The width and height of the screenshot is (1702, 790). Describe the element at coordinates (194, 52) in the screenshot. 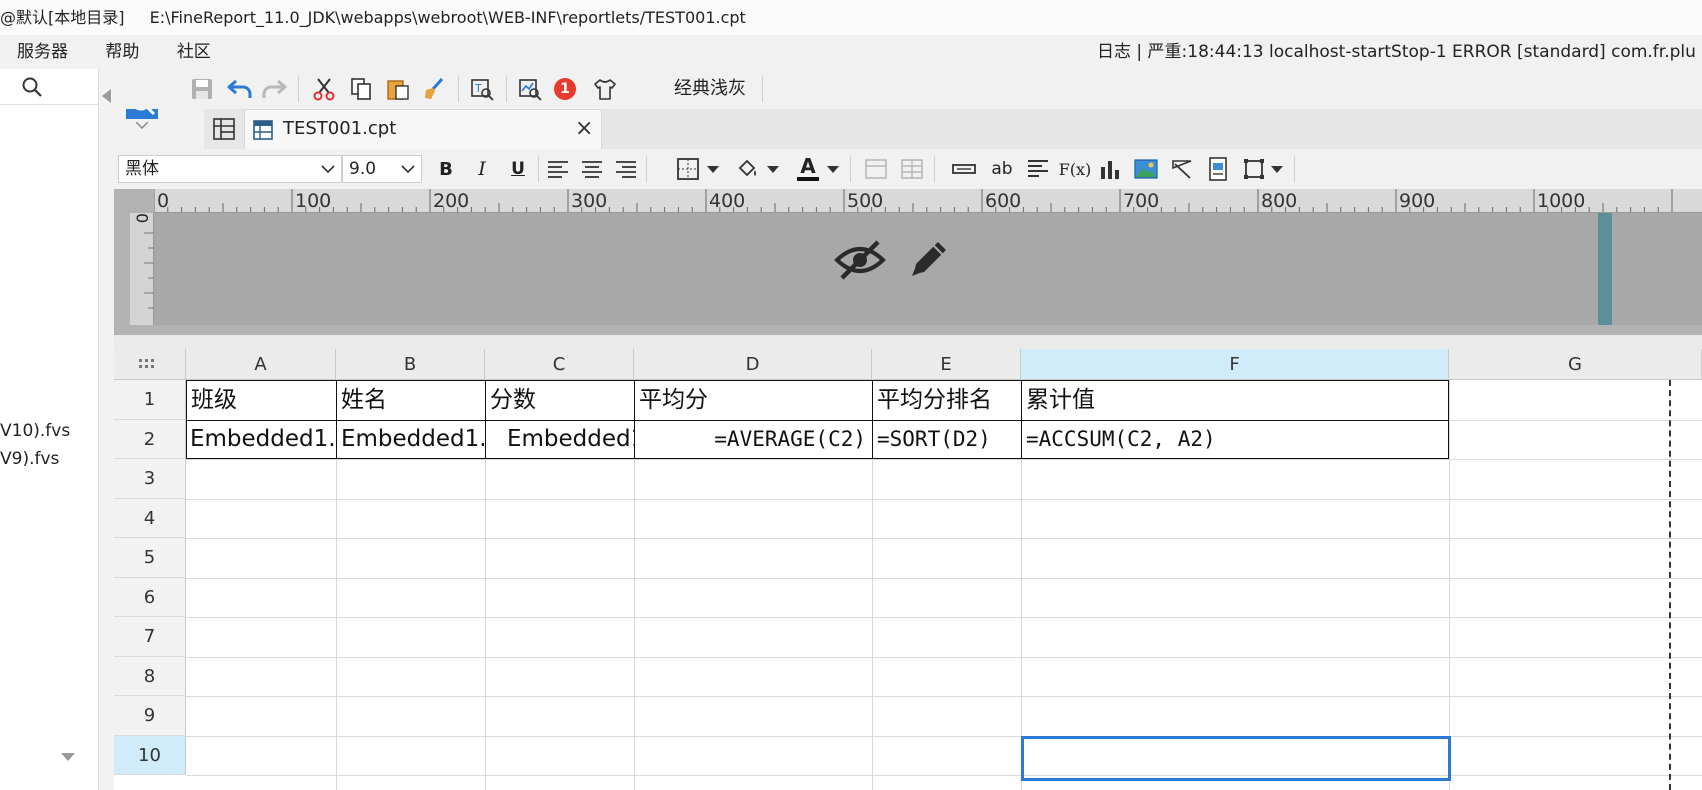

I see `menu-community: 社区` at that location.